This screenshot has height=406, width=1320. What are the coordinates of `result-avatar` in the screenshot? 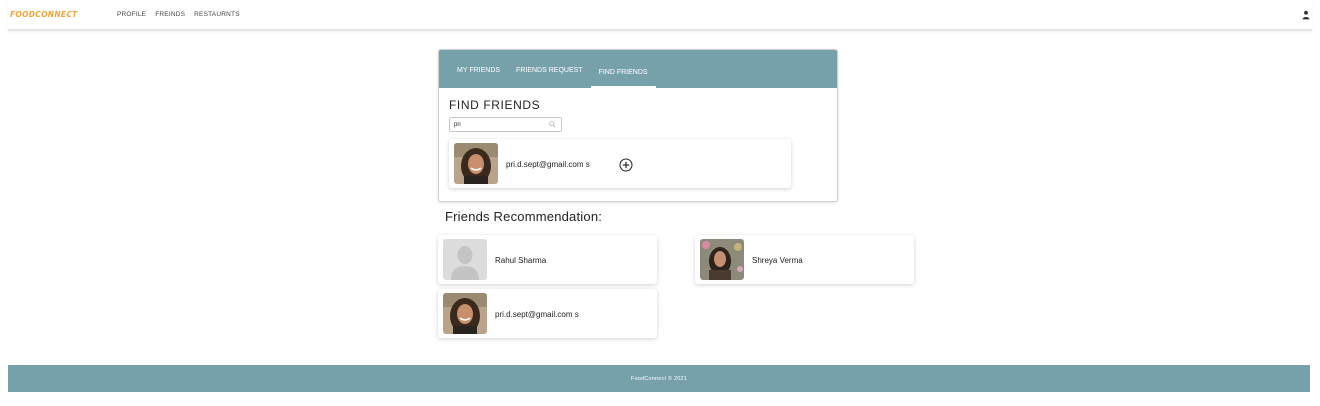 It's located at (476, 163).